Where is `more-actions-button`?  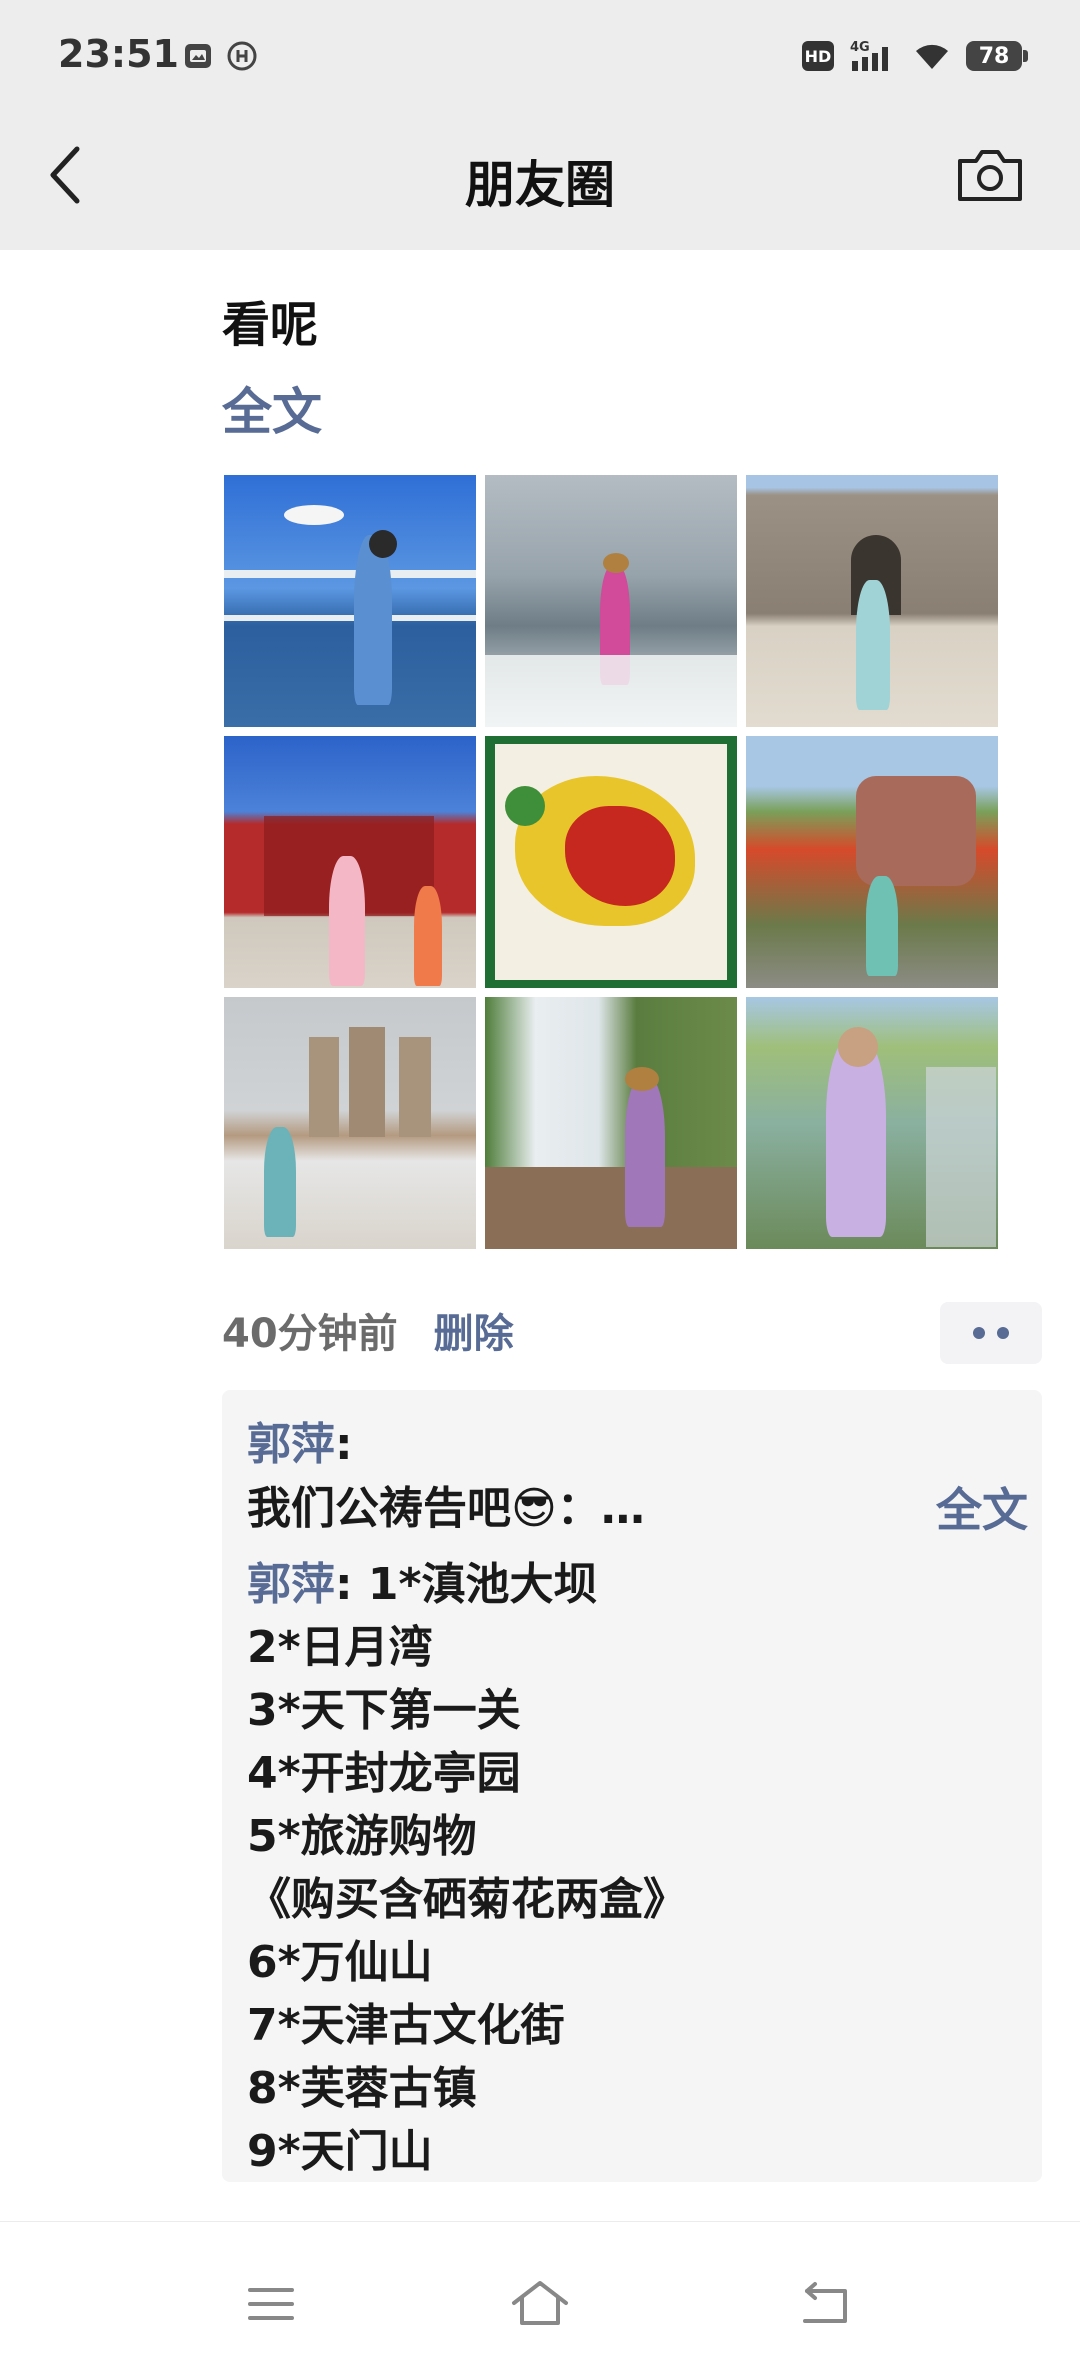 more-actions-button is located at coordinates (991, 1333).